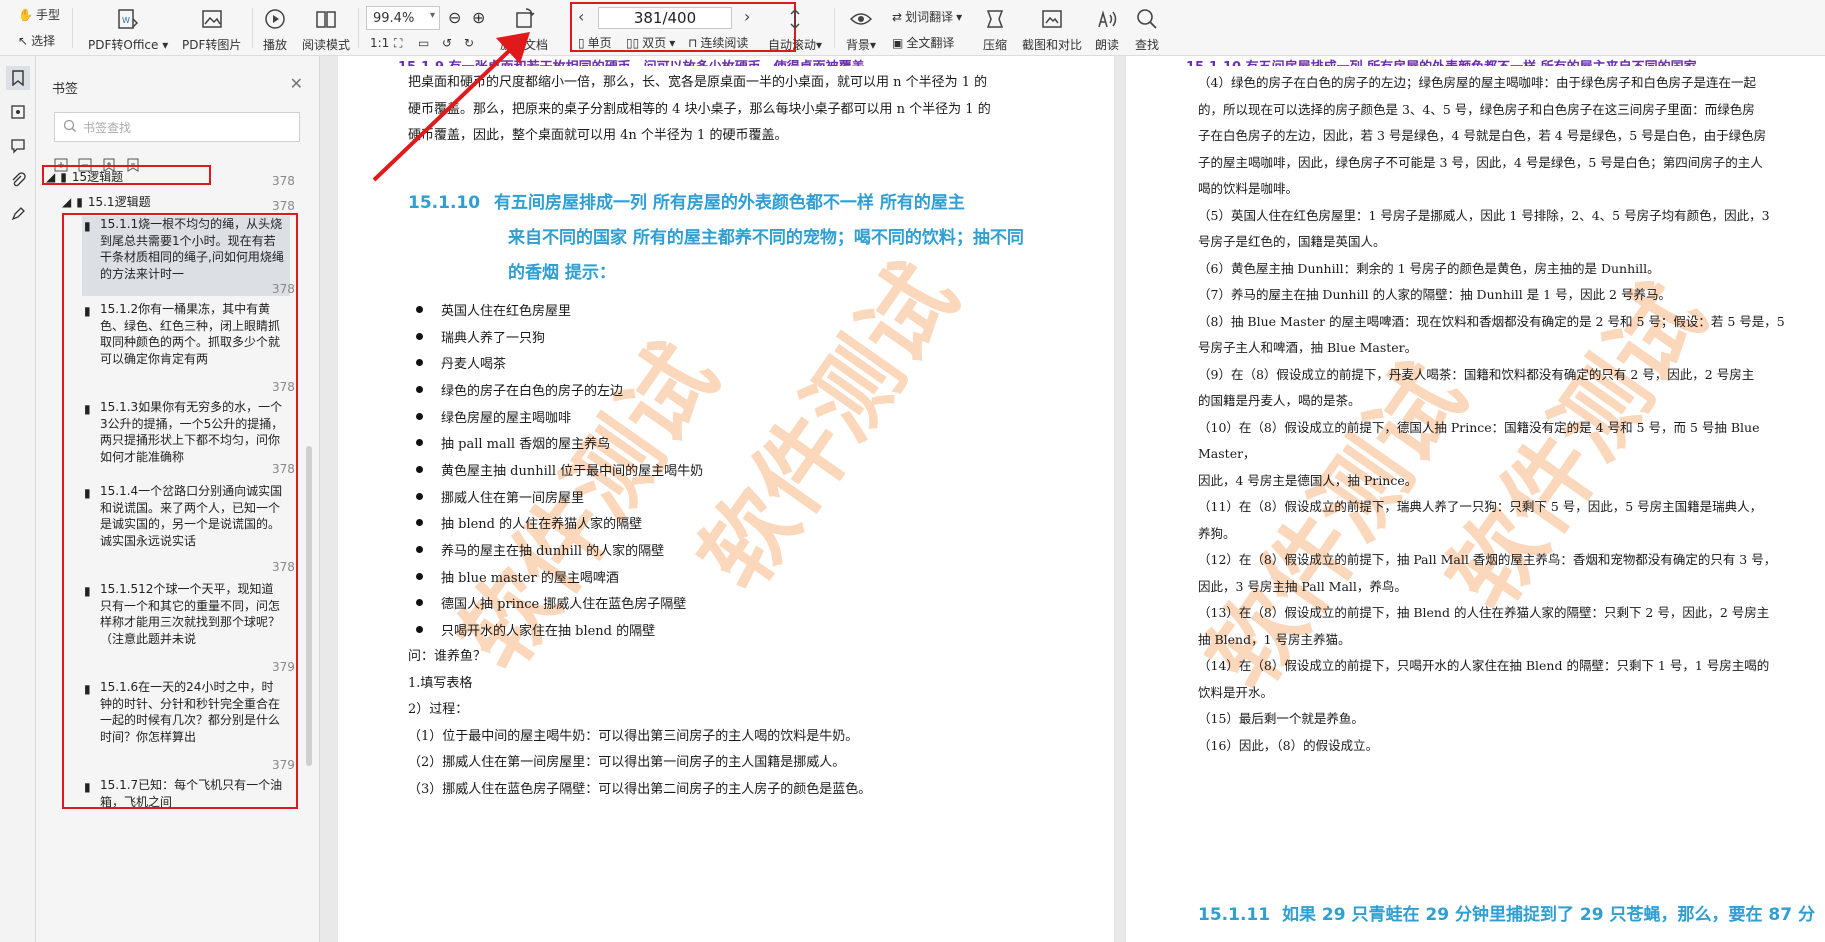 The width and height of the screenshot is (1825, 942). What do you see at coordinates (18, 180) in the screenshot?
I see `attachment-icon` at bounding box center [18, 180].